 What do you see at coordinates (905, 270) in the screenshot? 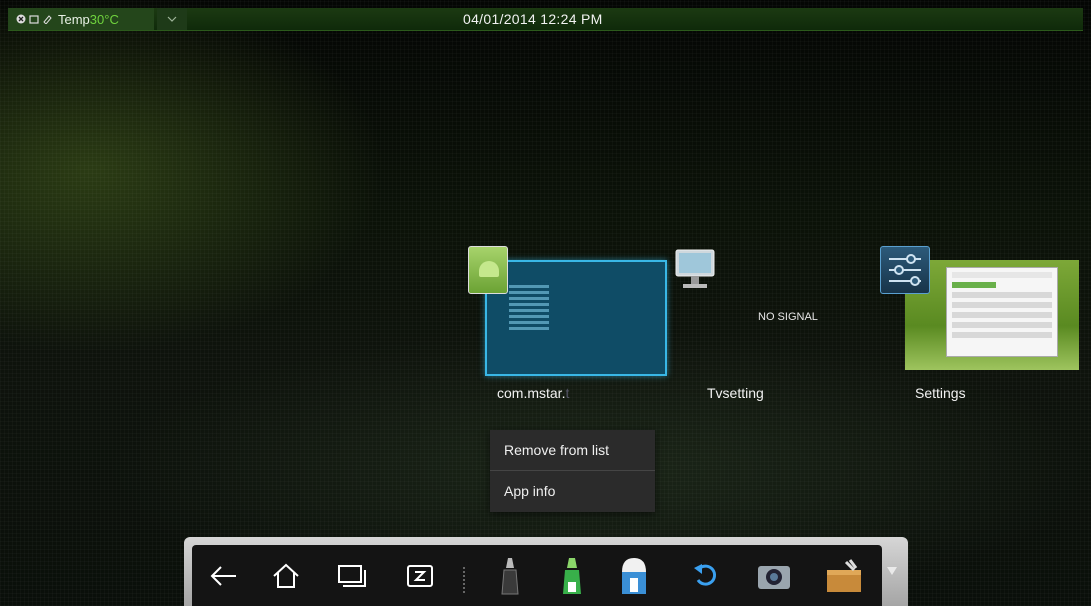
I see `settings-sliders-icon` at bounding box center [905, 270].